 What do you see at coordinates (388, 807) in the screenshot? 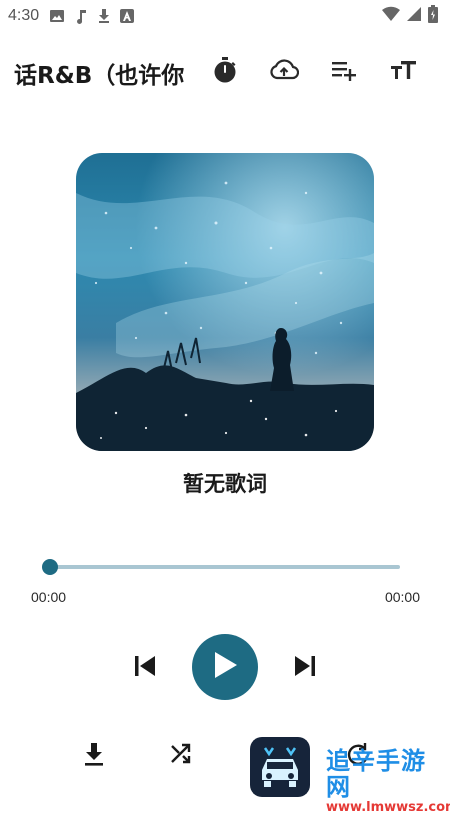
I see `watermark-url: www.lmwwsz.com` at bounding box center [388, 807].